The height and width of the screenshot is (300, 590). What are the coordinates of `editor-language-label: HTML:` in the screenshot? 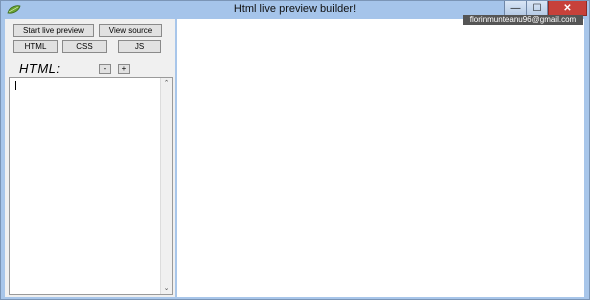 It's located at (40, 68).